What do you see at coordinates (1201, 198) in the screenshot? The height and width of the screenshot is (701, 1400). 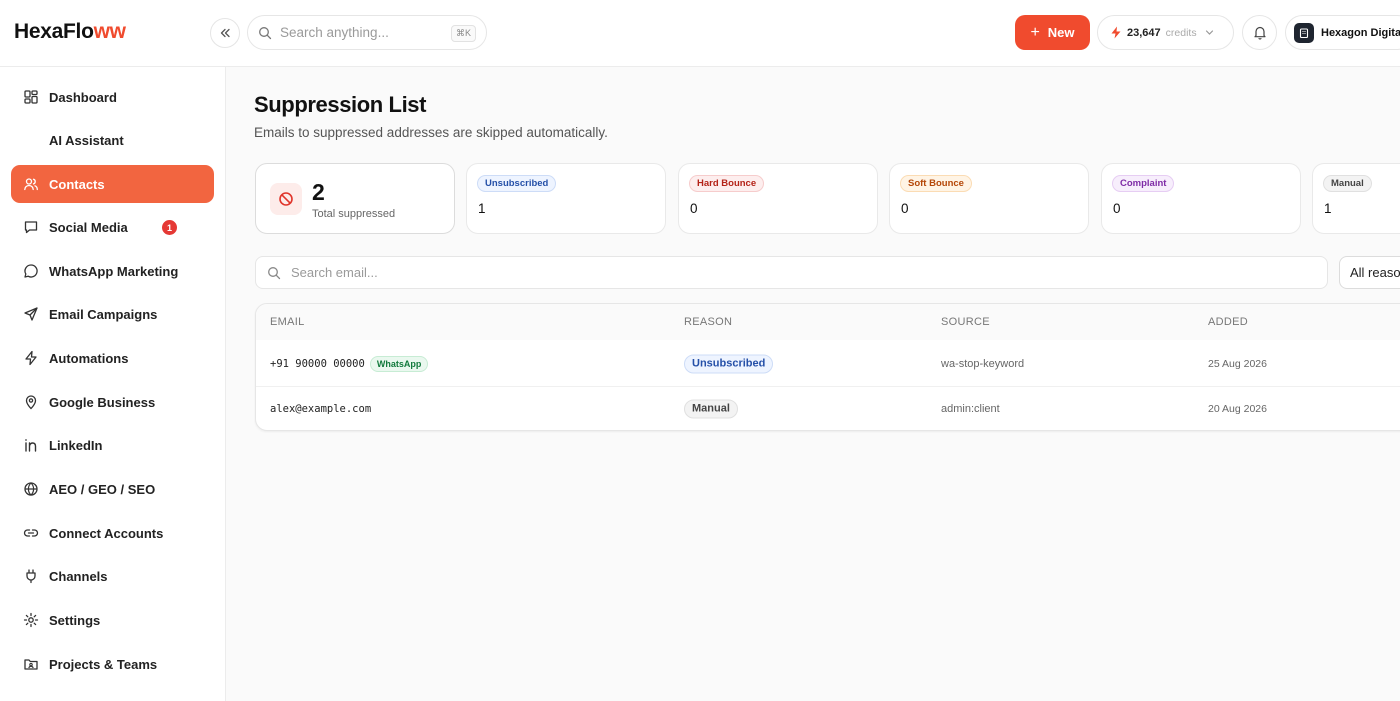 I see `stat-card-complaint: Complaint 0` at bounding box center [1201, 198].